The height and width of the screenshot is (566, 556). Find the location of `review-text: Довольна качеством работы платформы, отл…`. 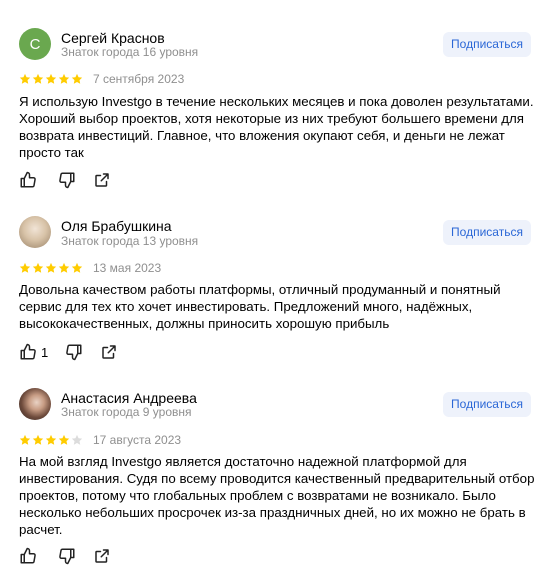

review-text: Довольна качеством работы платформы, отл… is located at coordinates (260, 306).